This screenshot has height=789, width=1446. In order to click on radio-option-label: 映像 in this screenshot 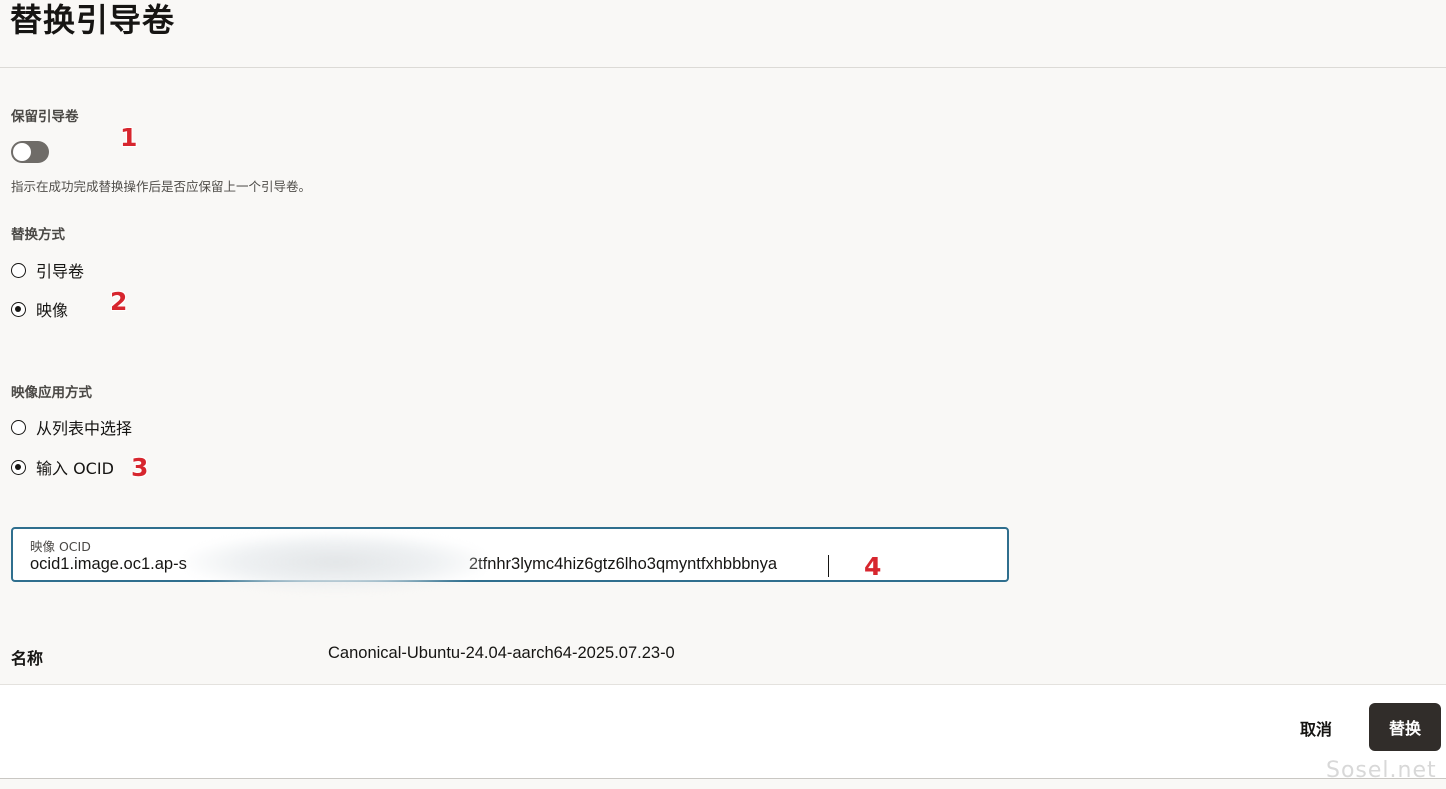, I will do `click(52, 310)`.